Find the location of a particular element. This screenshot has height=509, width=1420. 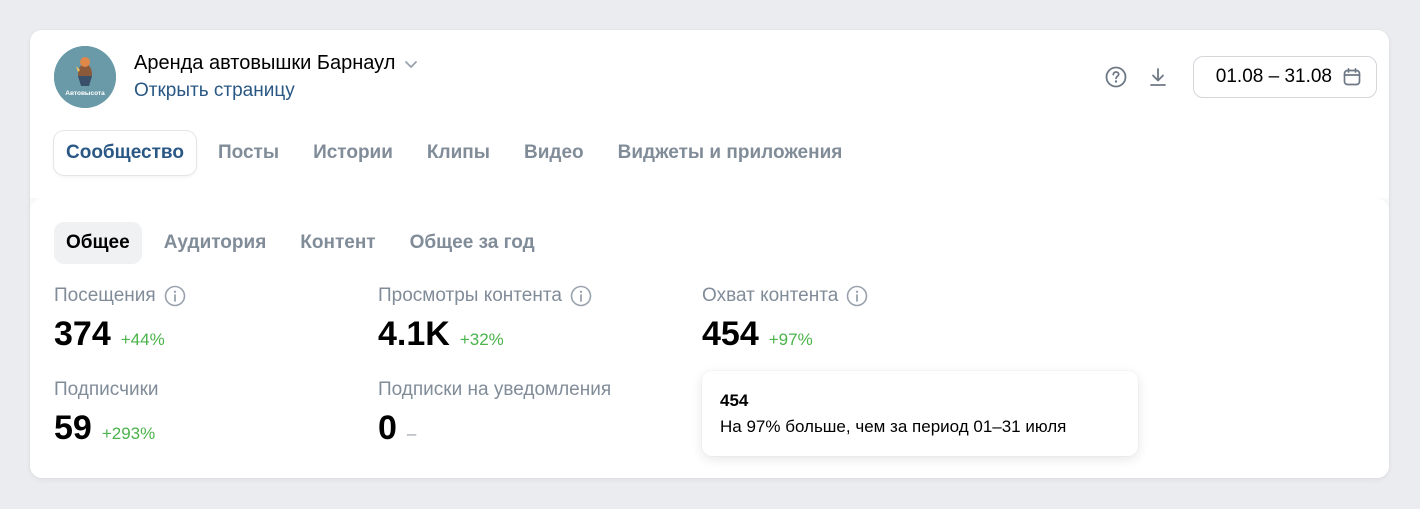

calendar-icon is located at coordinates (1352, 76).